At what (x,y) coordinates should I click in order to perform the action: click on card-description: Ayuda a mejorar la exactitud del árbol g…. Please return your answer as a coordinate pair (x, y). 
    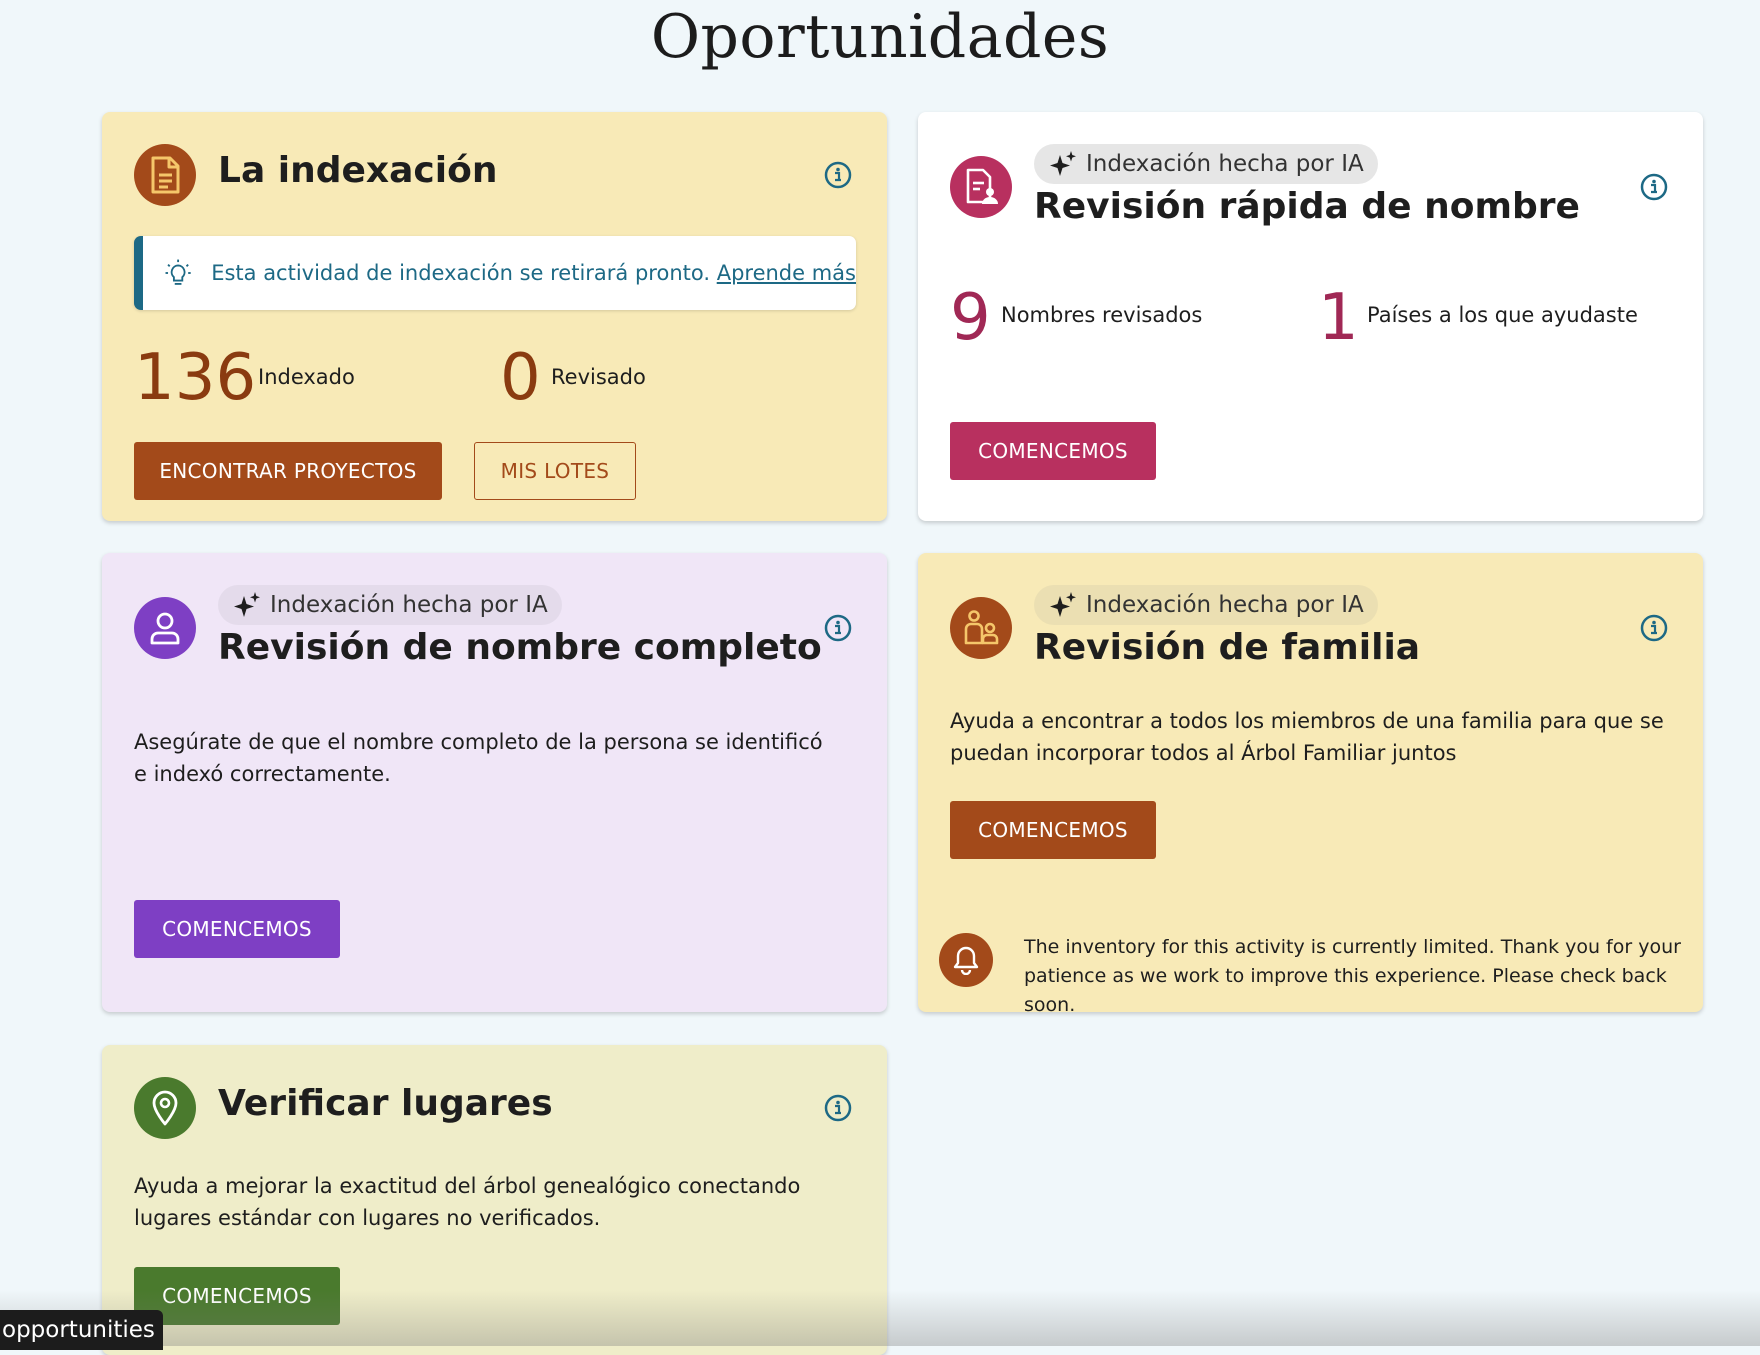
    Looking at the image, I should click on (467, 1202).